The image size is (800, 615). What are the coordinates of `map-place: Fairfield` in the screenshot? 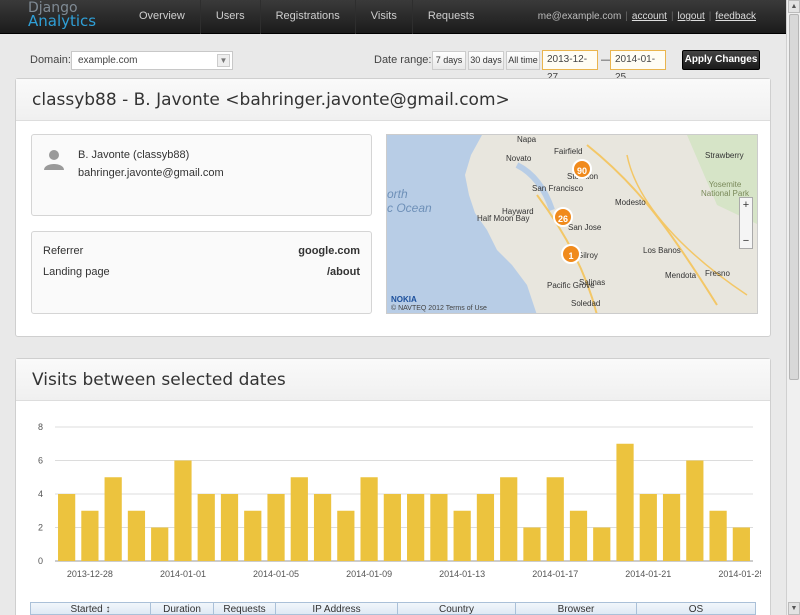 It's located at (568, 151).